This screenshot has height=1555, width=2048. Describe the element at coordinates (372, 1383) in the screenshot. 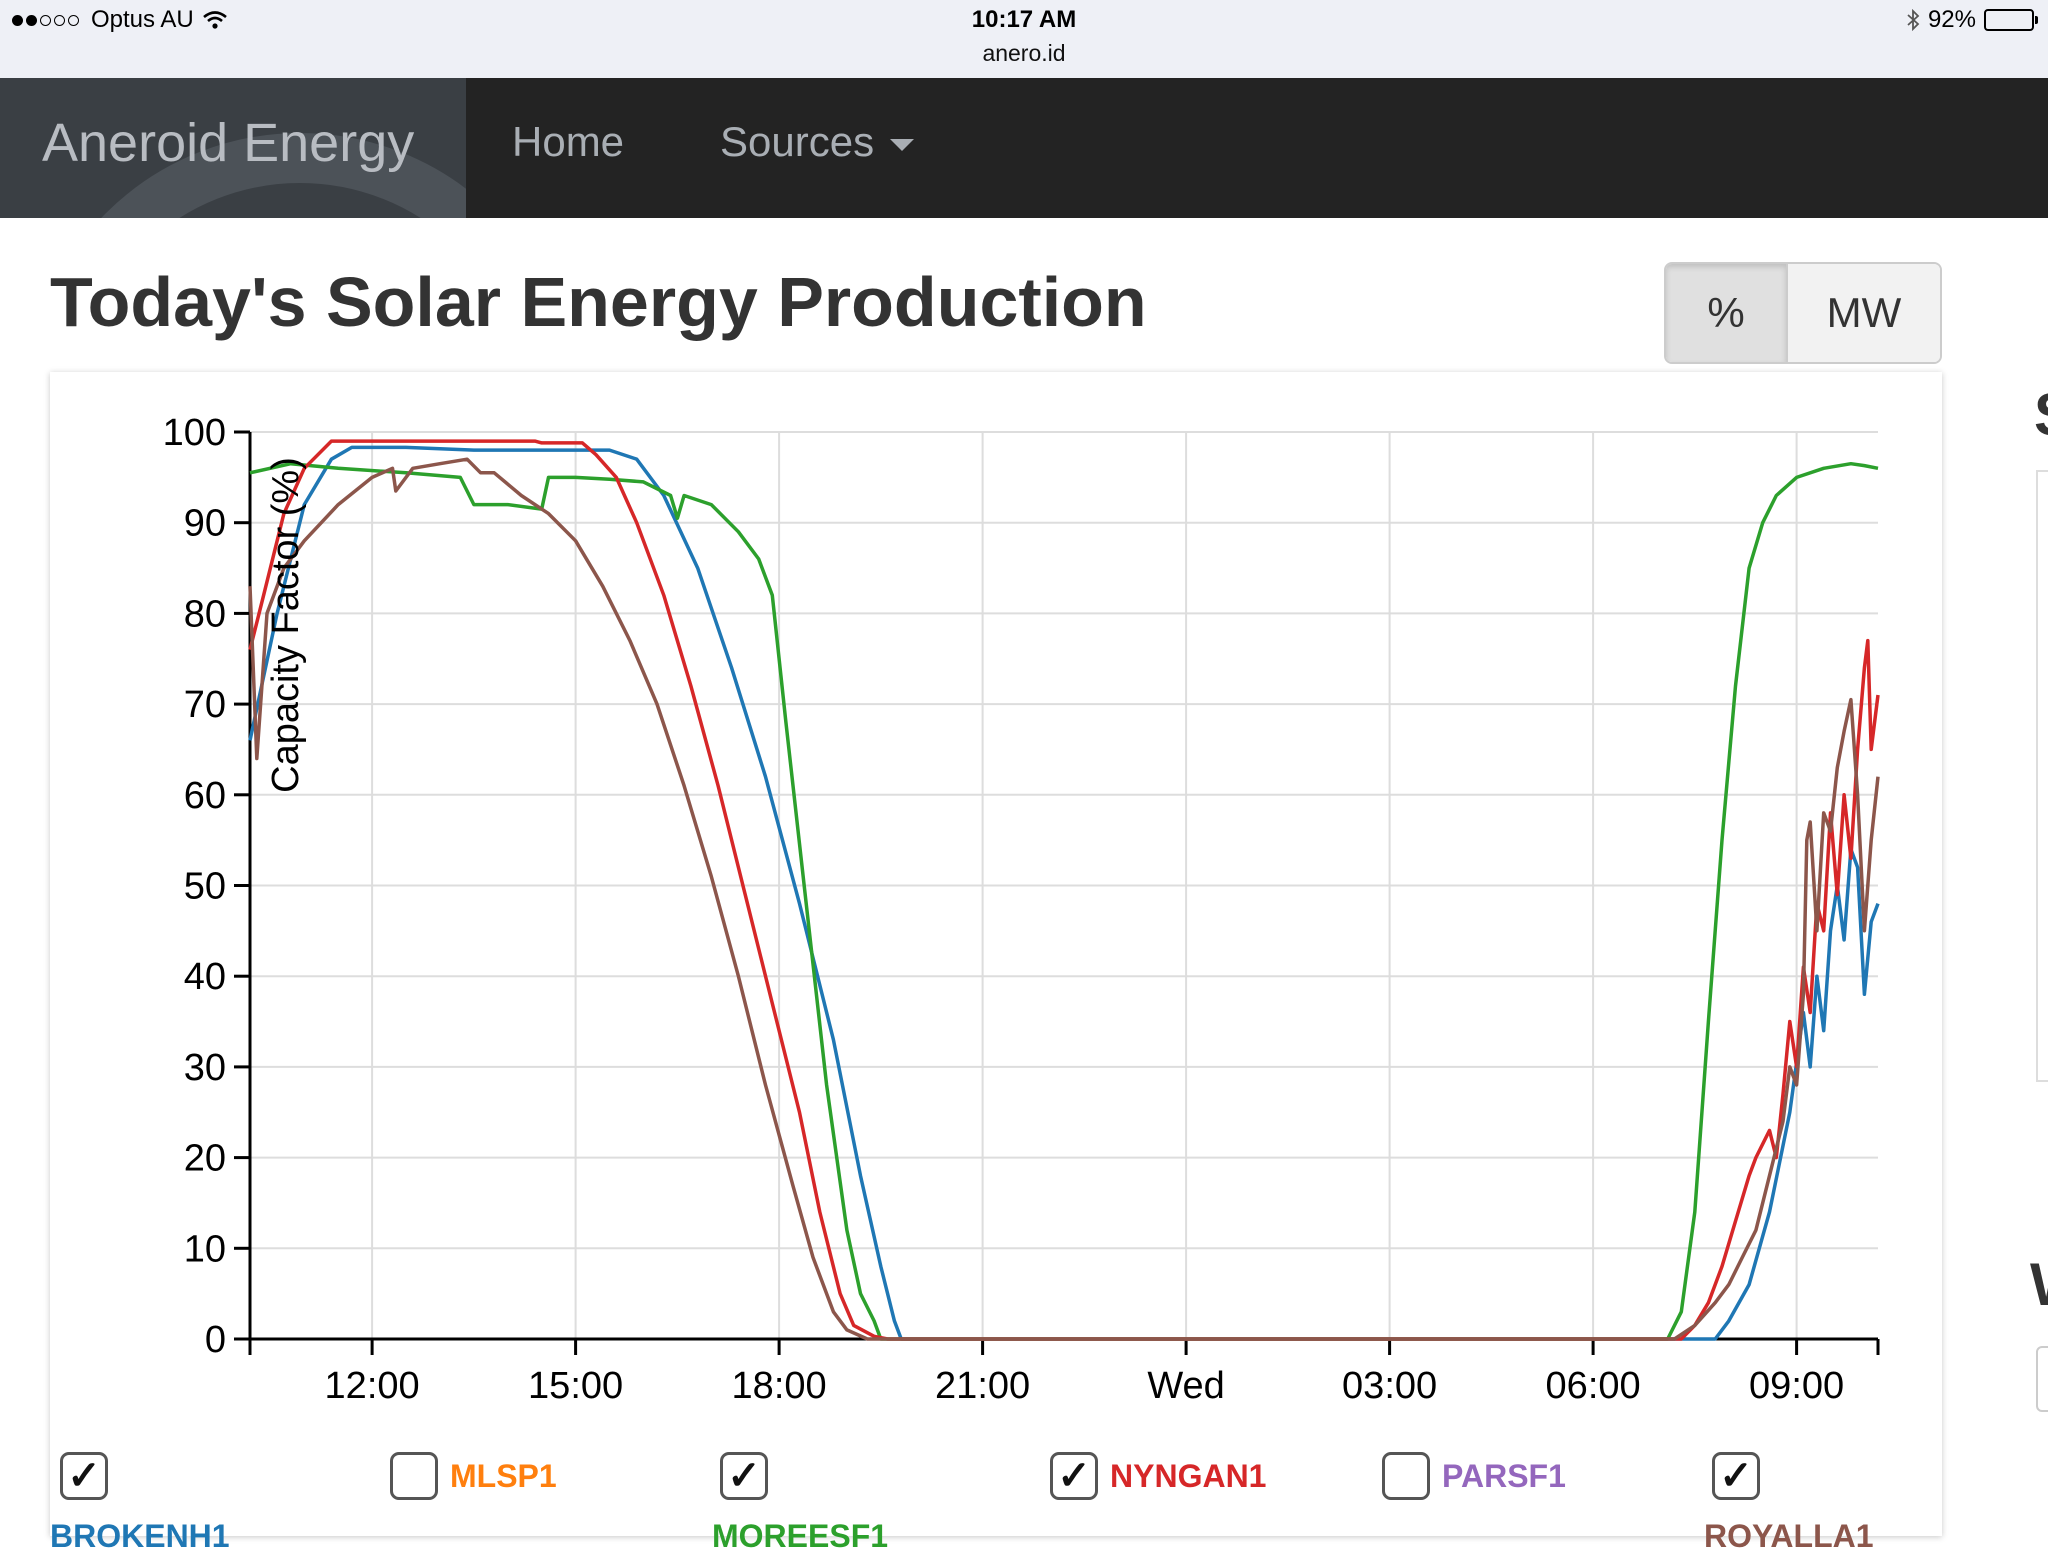

I see `x-tick-label: 12:00` at that location.